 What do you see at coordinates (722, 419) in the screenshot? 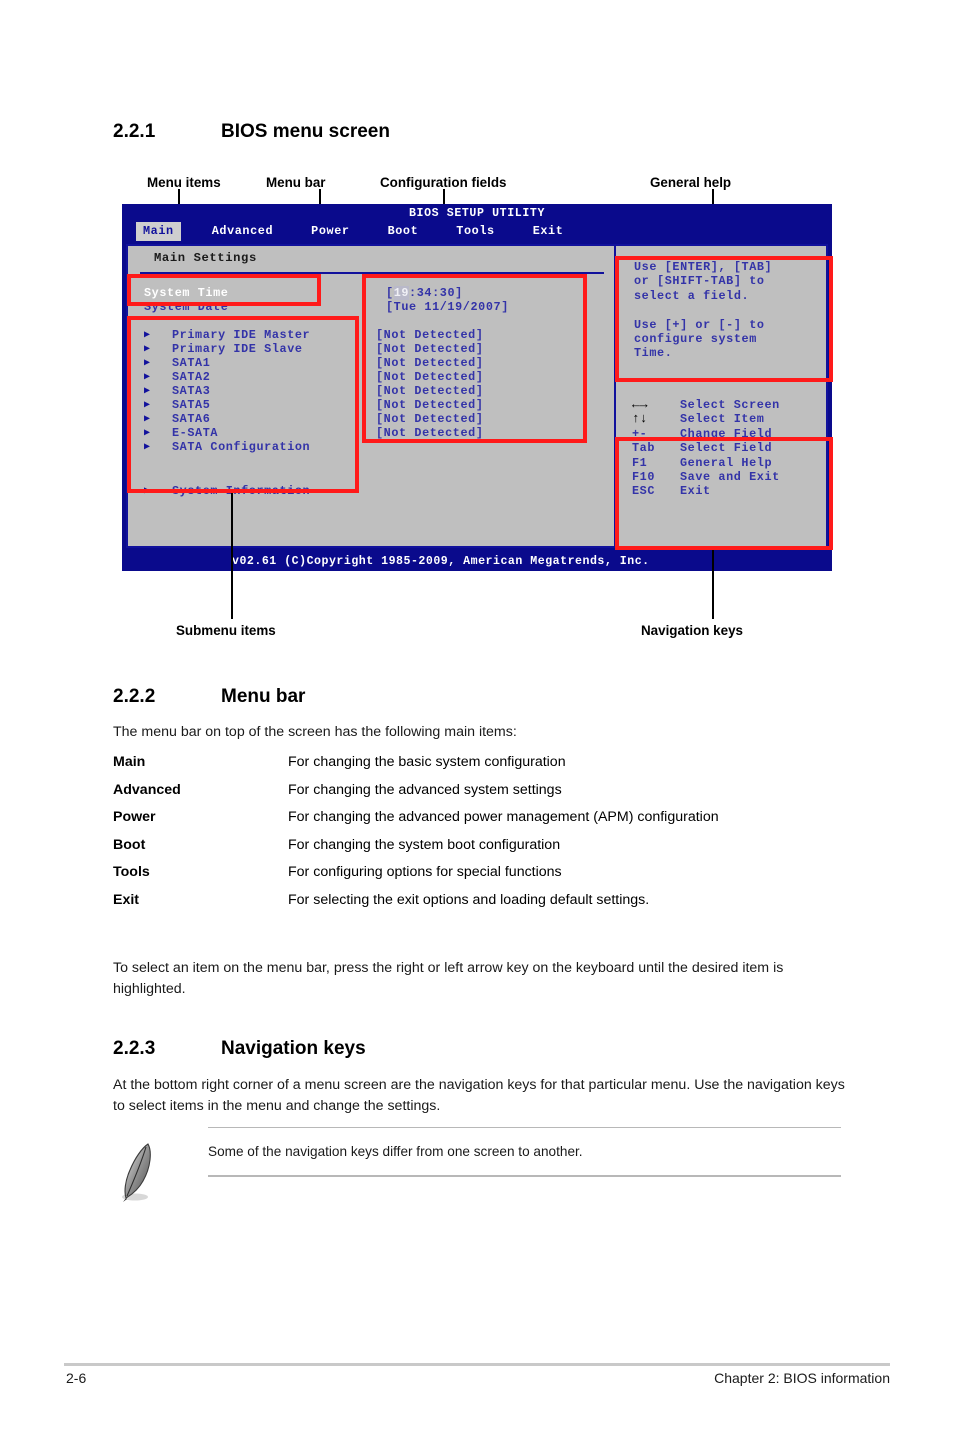
I see `nav-desc-select-item: Select Item` at bounding box center [722, 419].